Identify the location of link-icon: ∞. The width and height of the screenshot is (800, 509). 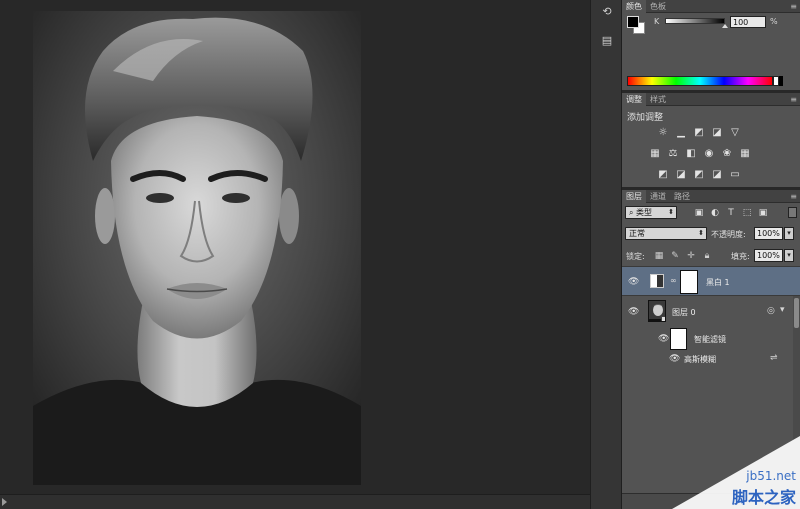
(673, 280).